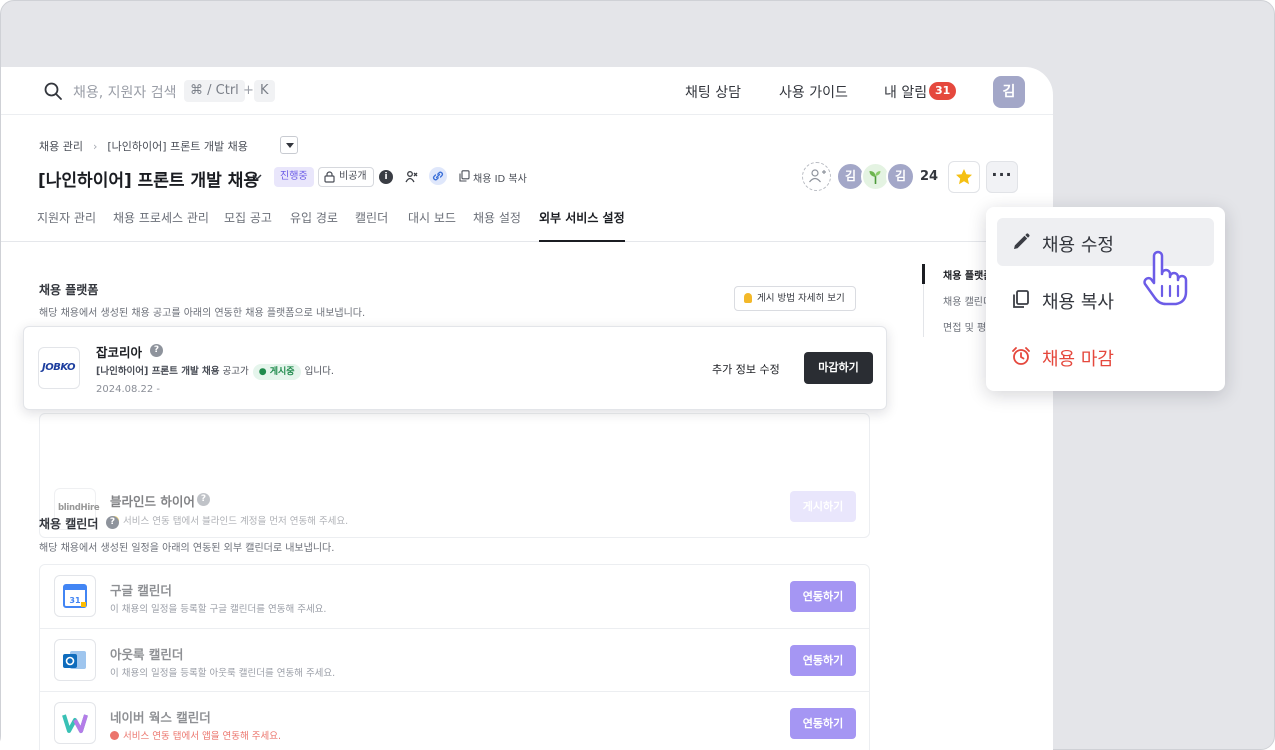 The image size is (1275, 750). Describe the element at coordinates (746, 369) in the screenshot. I see `edit-extra-info-button: 추가 정보 수정` at that location.